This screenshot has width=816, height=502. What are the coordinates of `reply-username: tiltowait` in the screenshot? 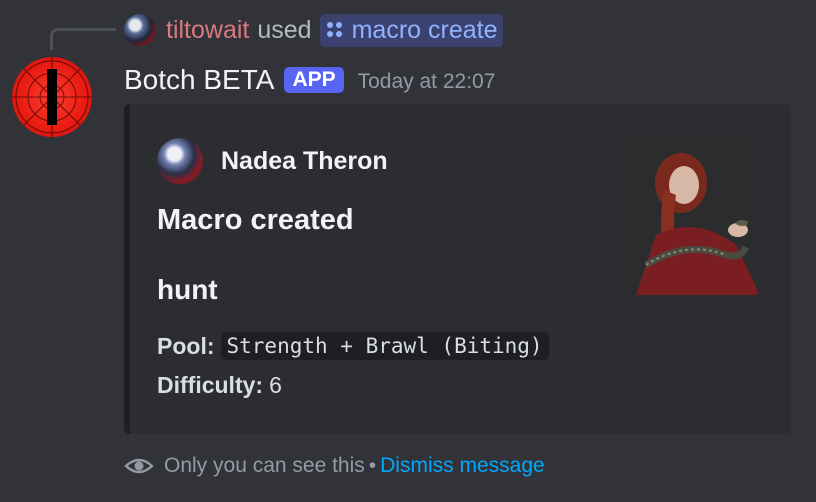 It's located at (207, 30).